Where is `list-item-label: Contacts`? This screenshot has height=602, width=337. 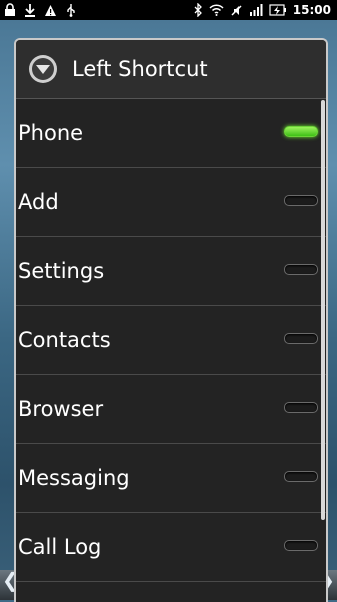
list-item-label: Contacts is located at coordinates (64, 340).